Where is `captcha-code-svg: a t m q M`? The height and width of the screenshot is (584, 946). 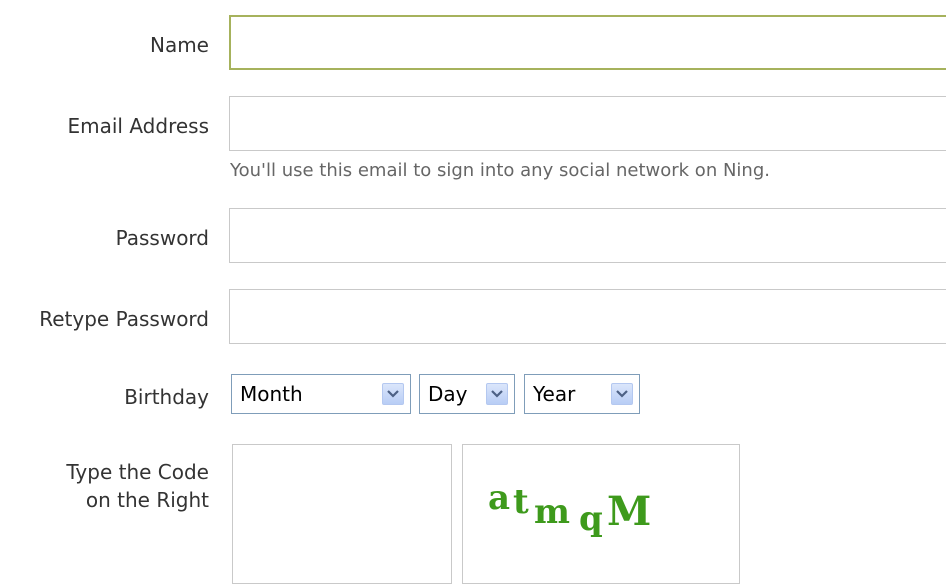
captcha-code-svg: a t m q M is located at coordinates (569, 508).